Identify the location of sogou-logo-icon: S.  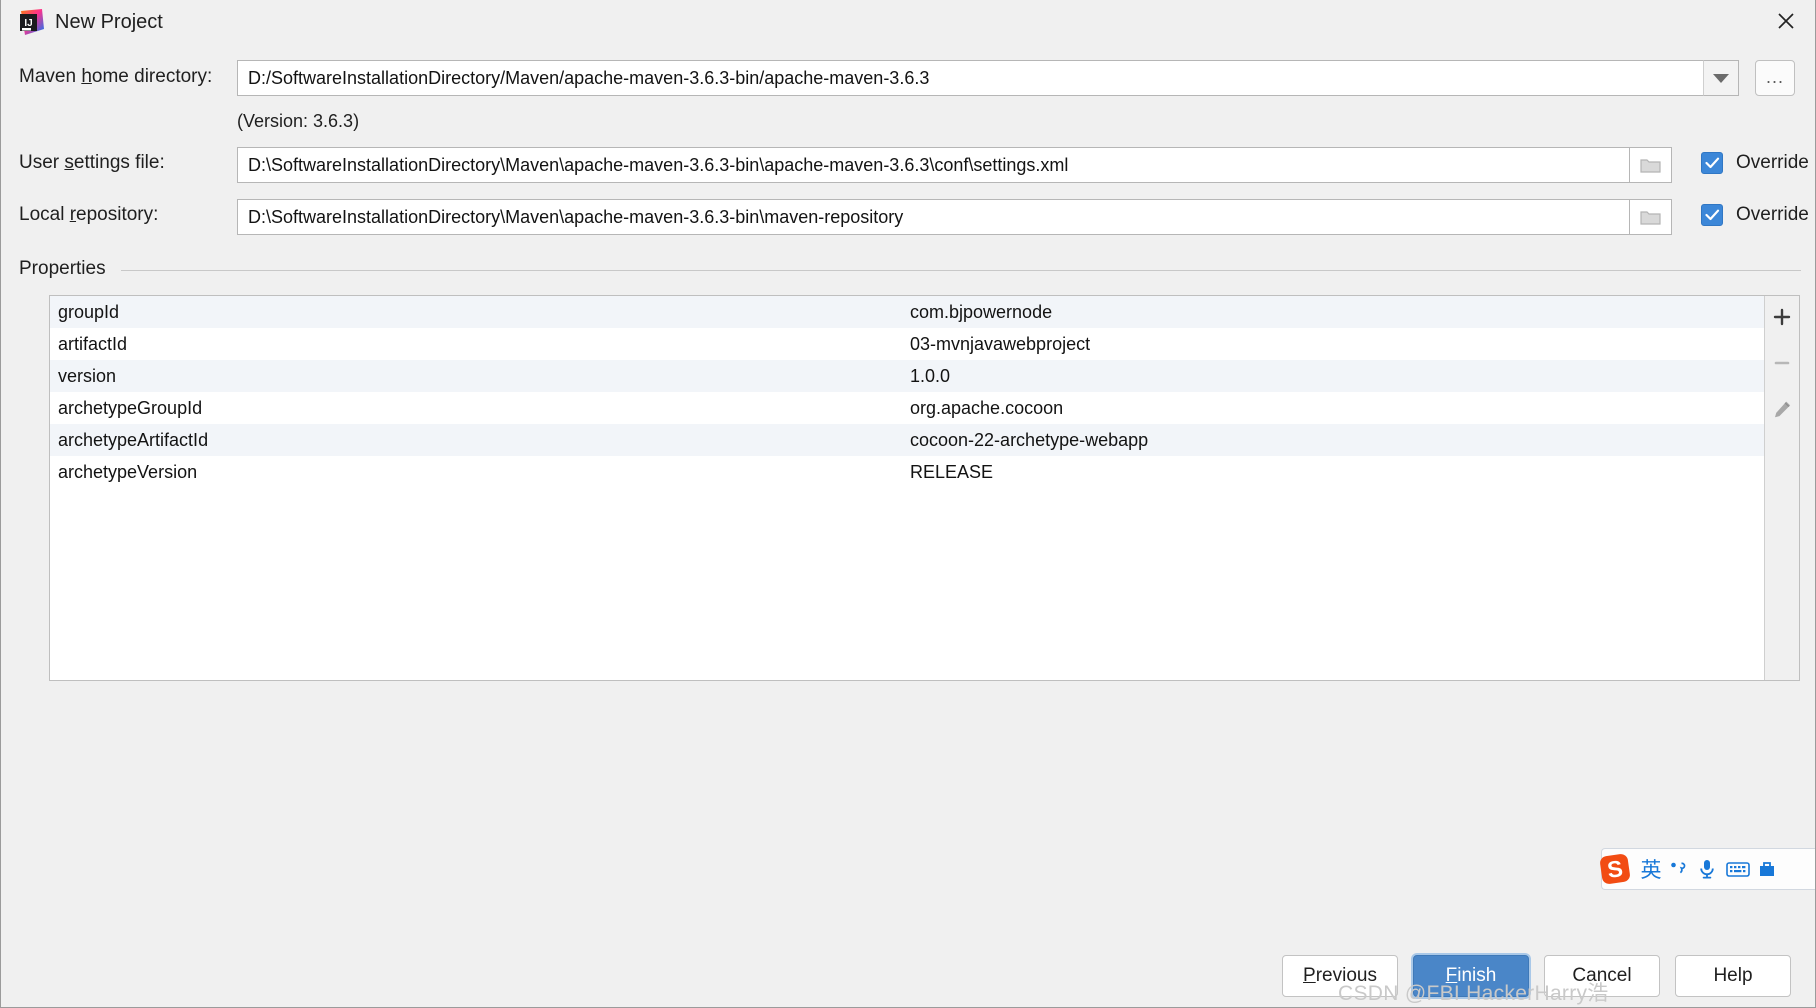
(1615, 869).